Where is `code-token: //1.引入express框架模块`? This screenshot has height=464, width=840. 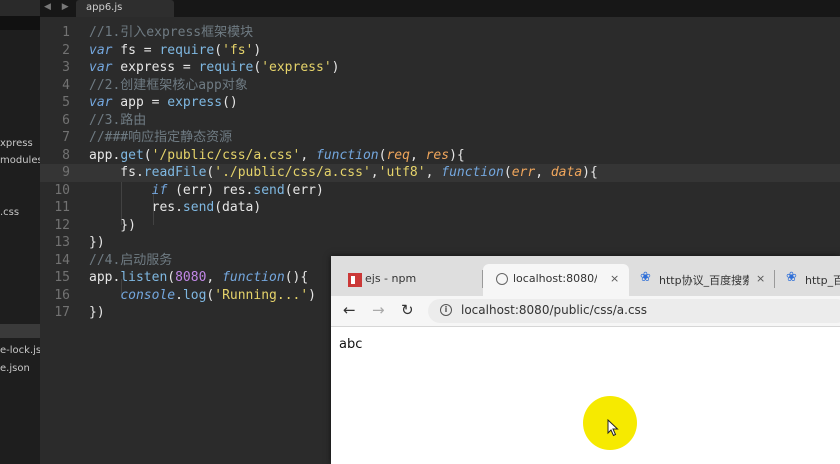 code-token: //1.引入express框架模块 is located at coordinates (171, 32).